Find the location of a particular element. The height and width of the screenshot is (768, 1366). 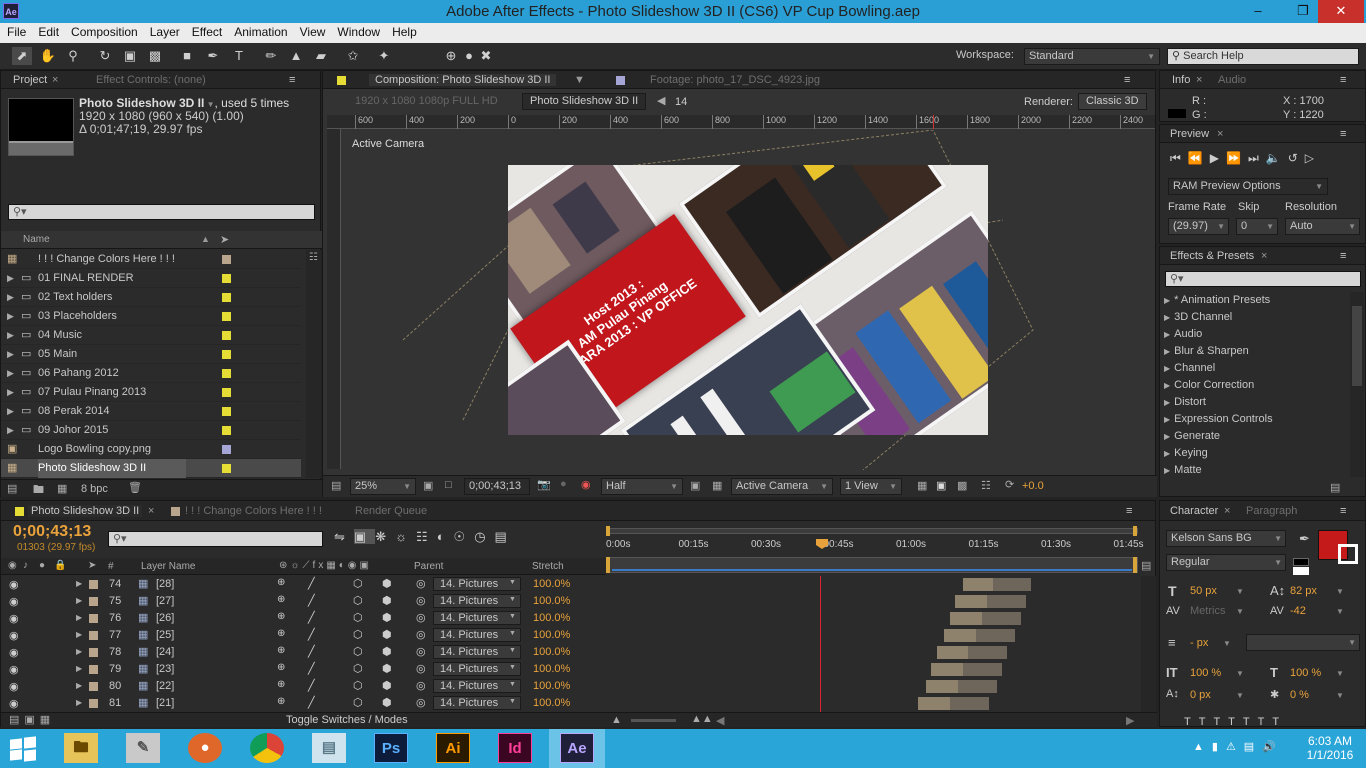

hand-tool-icon: ✋ is located at coordinates (48, 56).